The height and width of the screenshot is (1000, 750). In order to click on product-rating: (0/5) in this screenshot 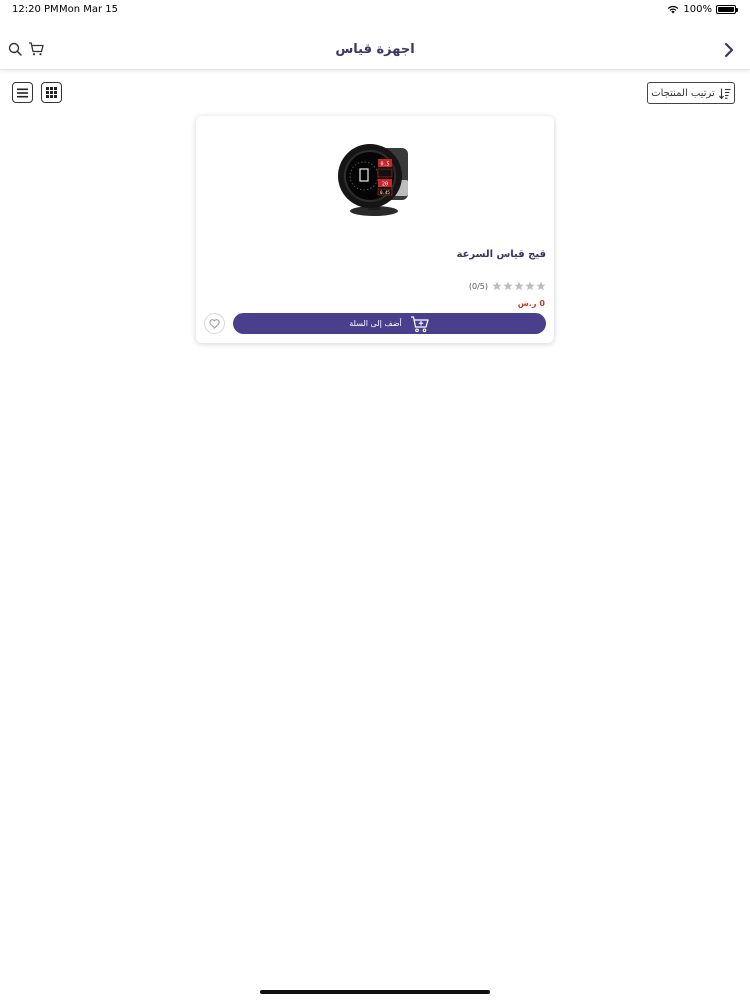, I will do `click(507, 286)`.